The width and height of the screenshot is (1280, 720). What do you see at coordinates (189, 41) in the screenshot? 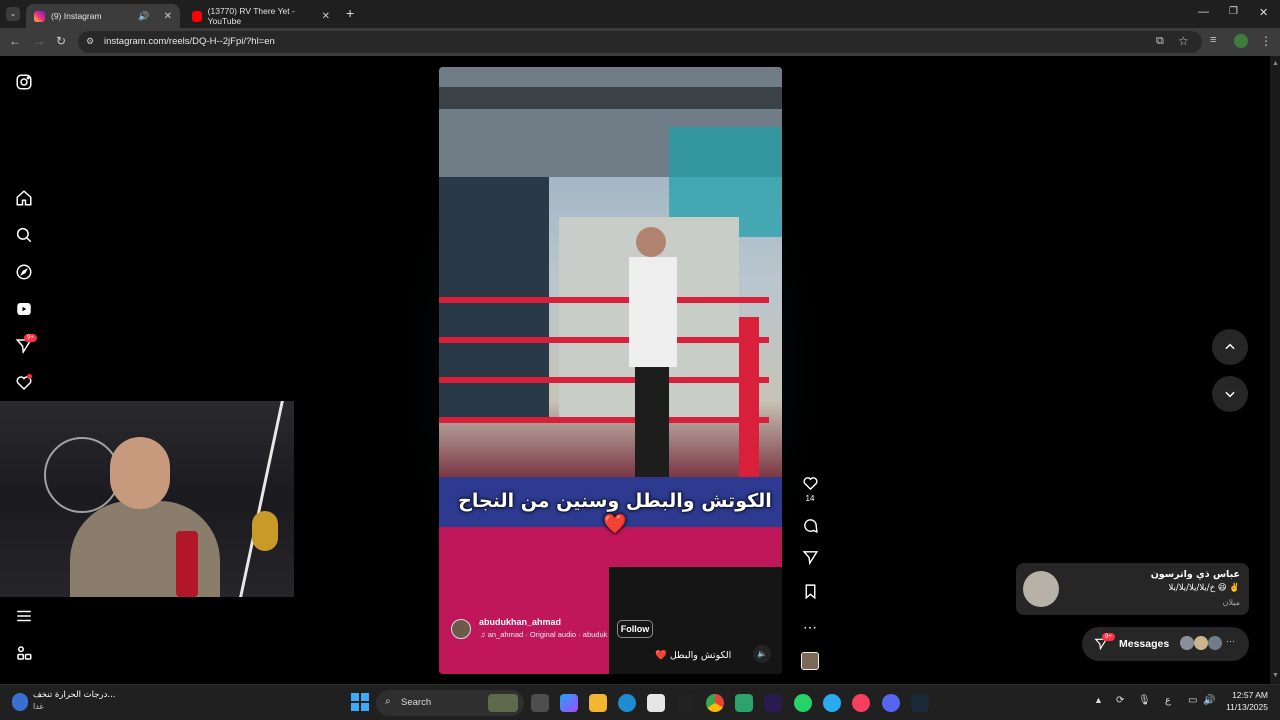
I see `url-text: instagram.com/reels/DQ-H--2jFpi/?hl=en` at bounding box center [189, 41].